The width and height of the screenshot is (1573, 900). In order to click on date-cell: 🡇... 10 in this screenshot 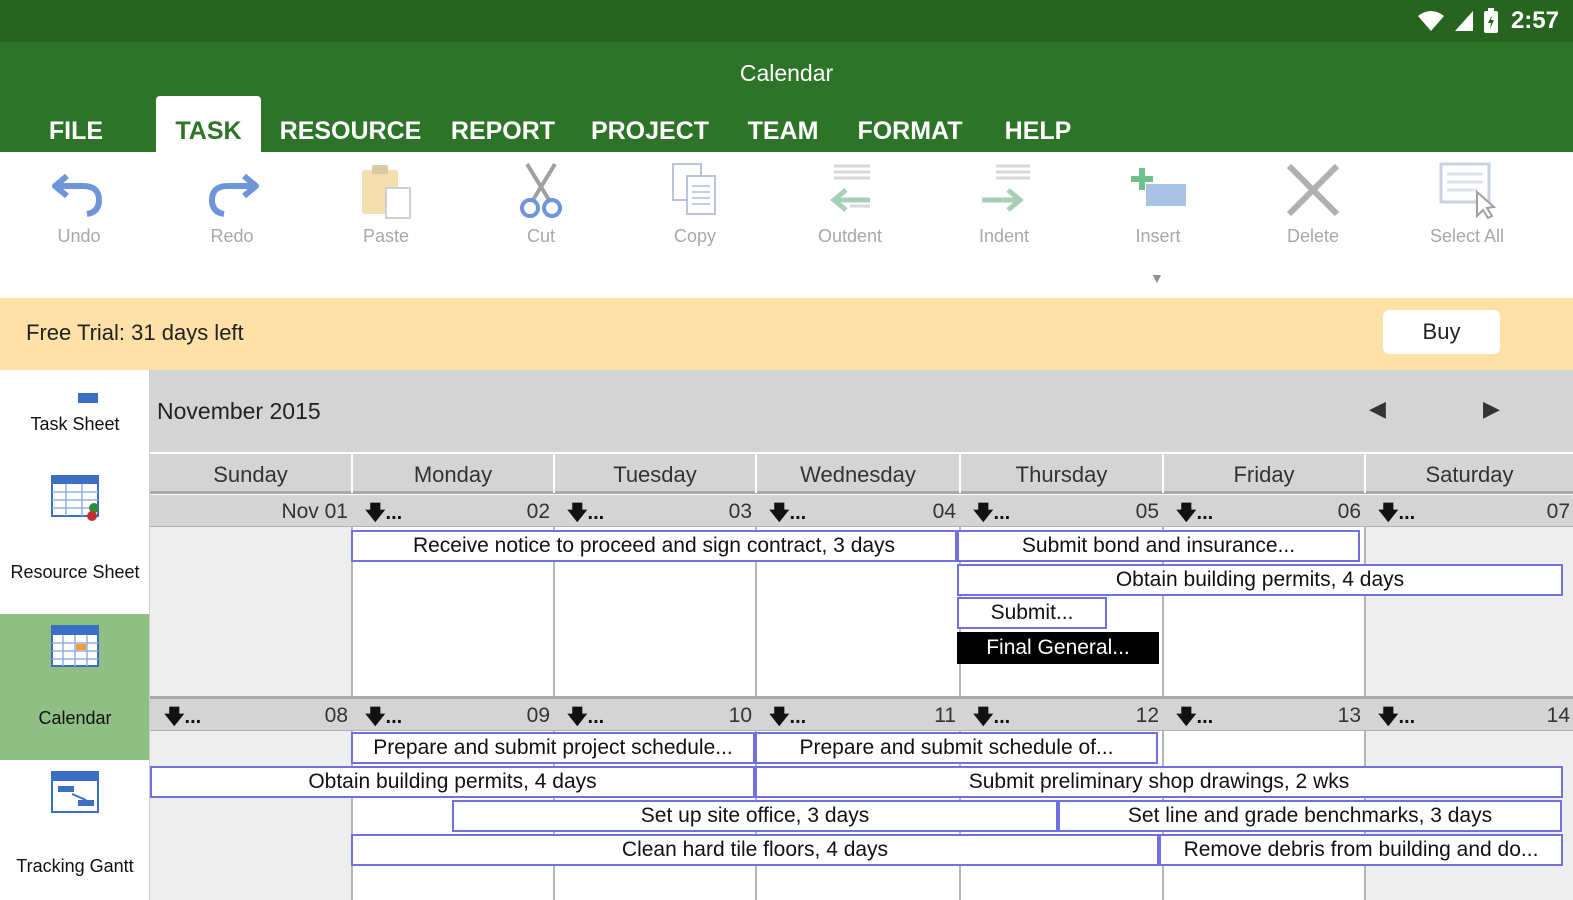, I will do `click(654, 715)`.